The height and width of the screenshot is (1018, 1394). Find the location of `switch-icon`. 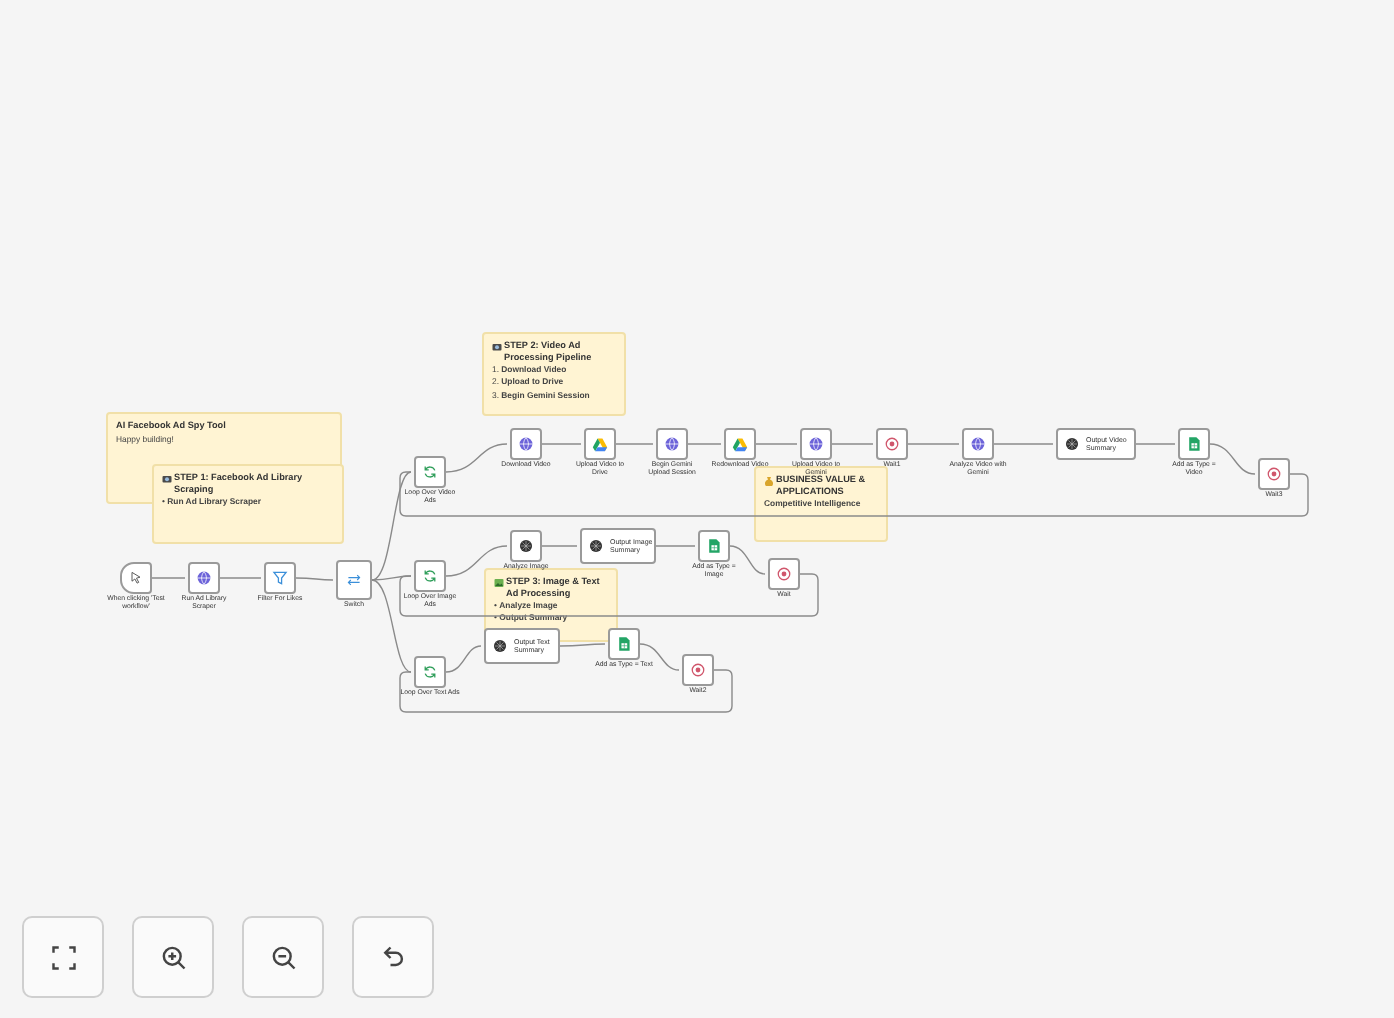

switch-icon is located at coordinates (354, 580).